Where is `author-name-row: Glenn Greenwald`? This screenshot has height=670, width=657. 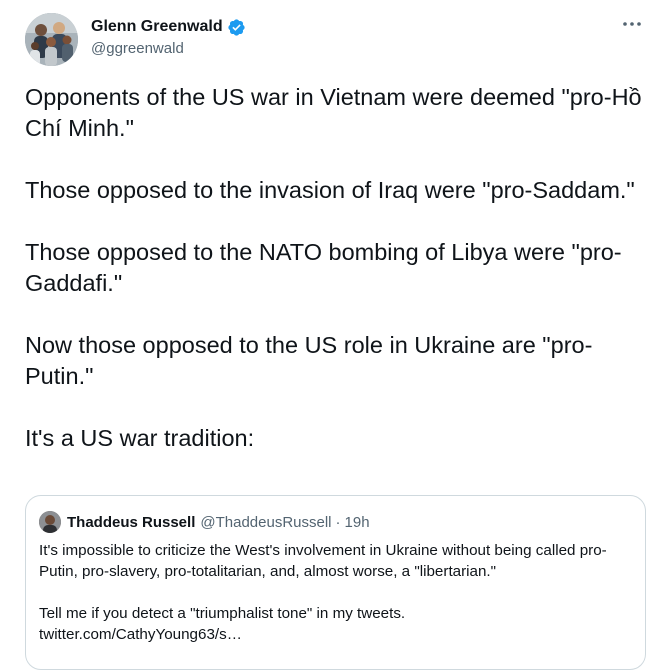 author-name-row: Glenn Greenwald is located at coordinates (168, 27).